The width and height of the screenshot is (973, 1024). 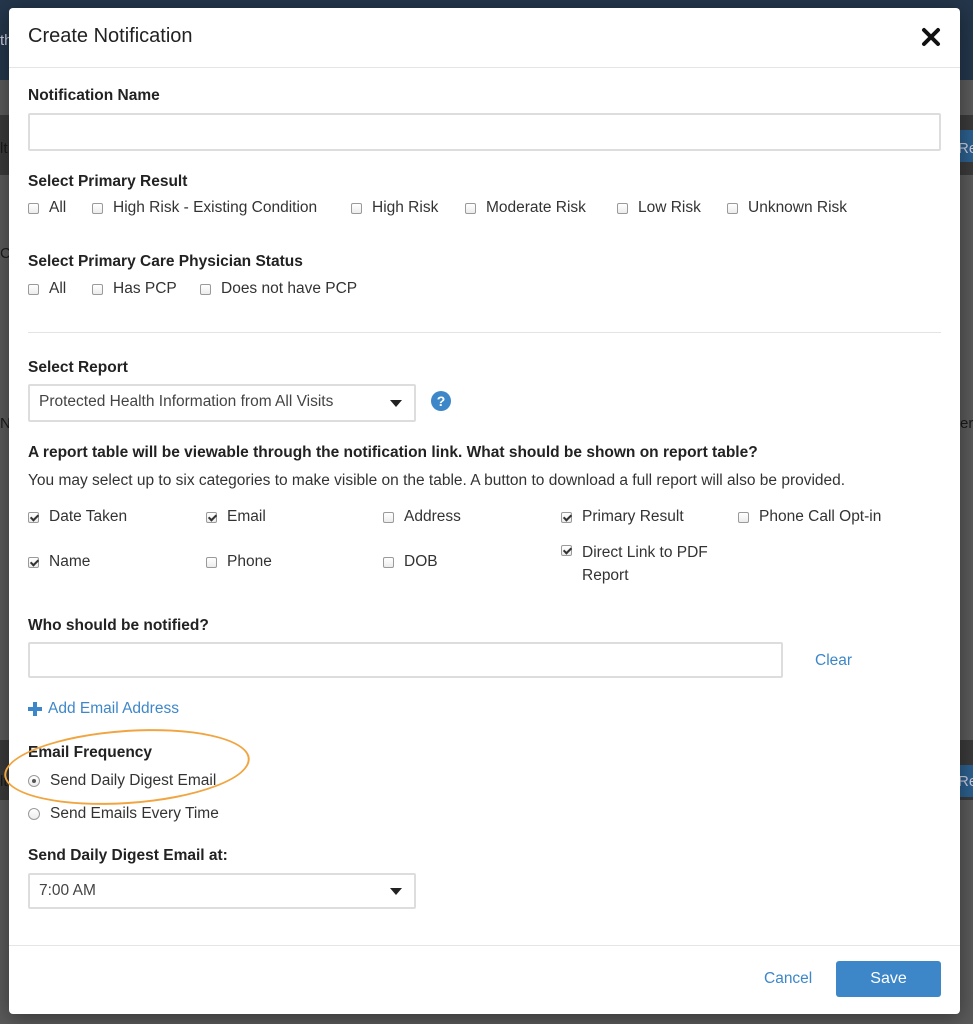 What do you see at coordinates (70, 561) in the screenshot?
I see `checkbox-label: Name` at bounding box center [70, 561].